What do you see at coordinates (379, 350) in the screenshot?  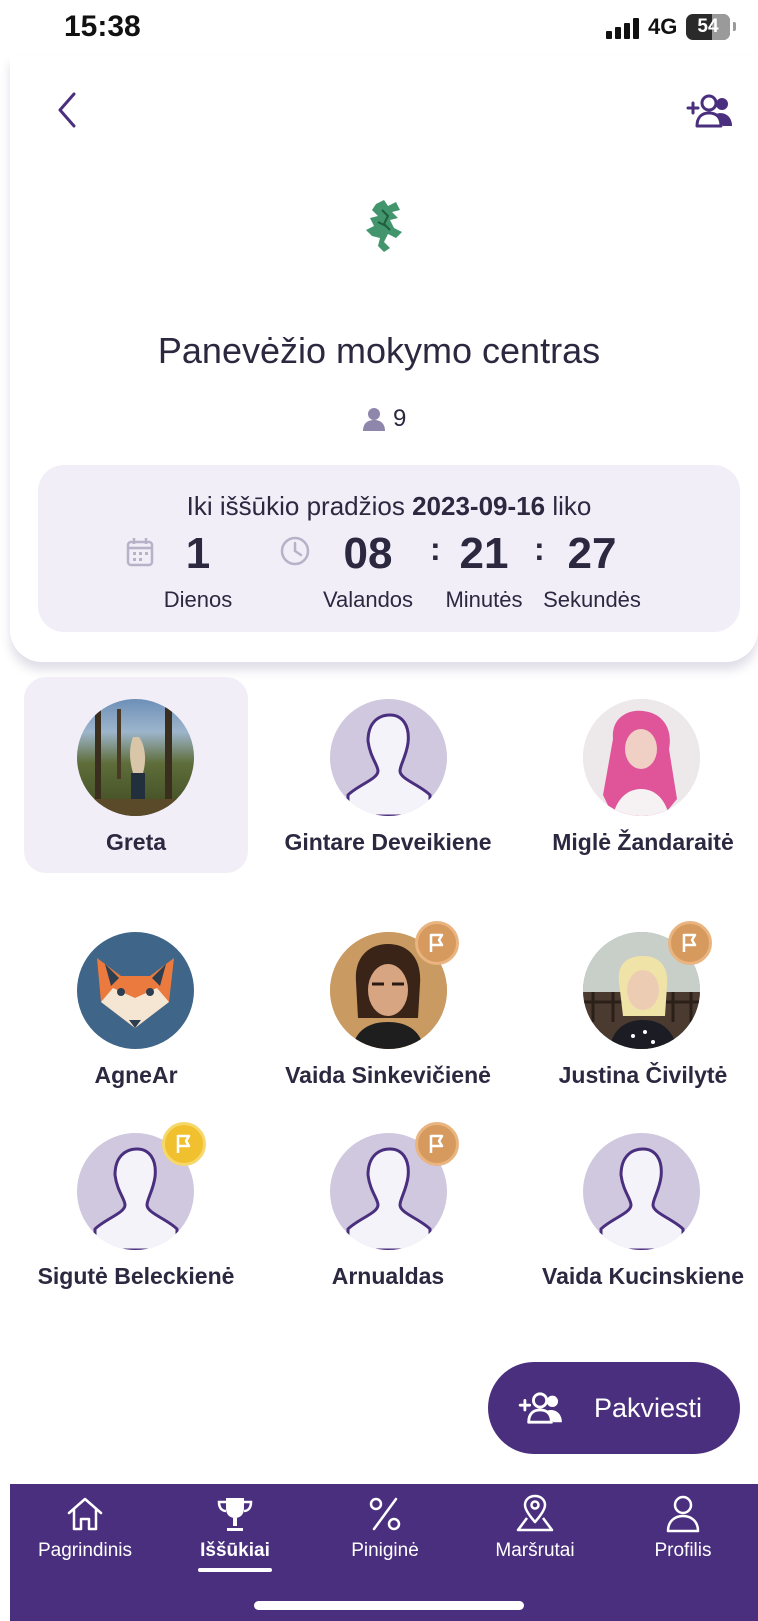 I see `group-title: Panevėžio mokymo centras` at bounding box center [379, 350].